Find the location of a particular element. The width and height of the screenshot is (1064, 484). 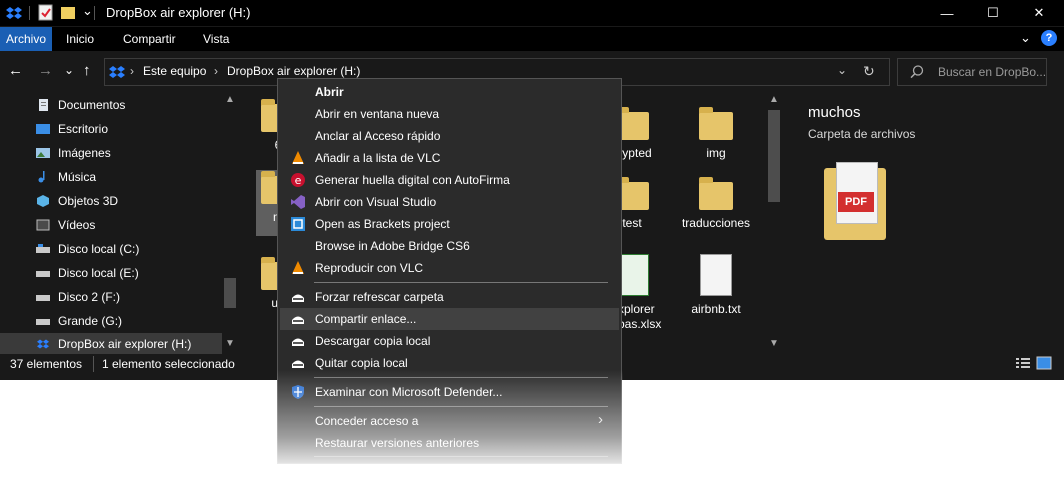

sidebar-item-disco-c: Disco local (C:) is located at coordinates (87, 249).